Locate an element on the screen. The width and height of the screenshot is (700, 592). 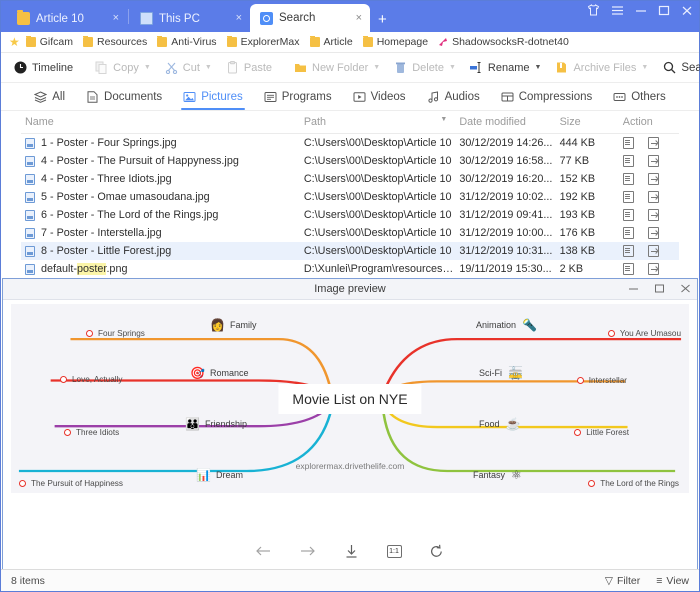
cell-action is located at coordinates (649, 197).